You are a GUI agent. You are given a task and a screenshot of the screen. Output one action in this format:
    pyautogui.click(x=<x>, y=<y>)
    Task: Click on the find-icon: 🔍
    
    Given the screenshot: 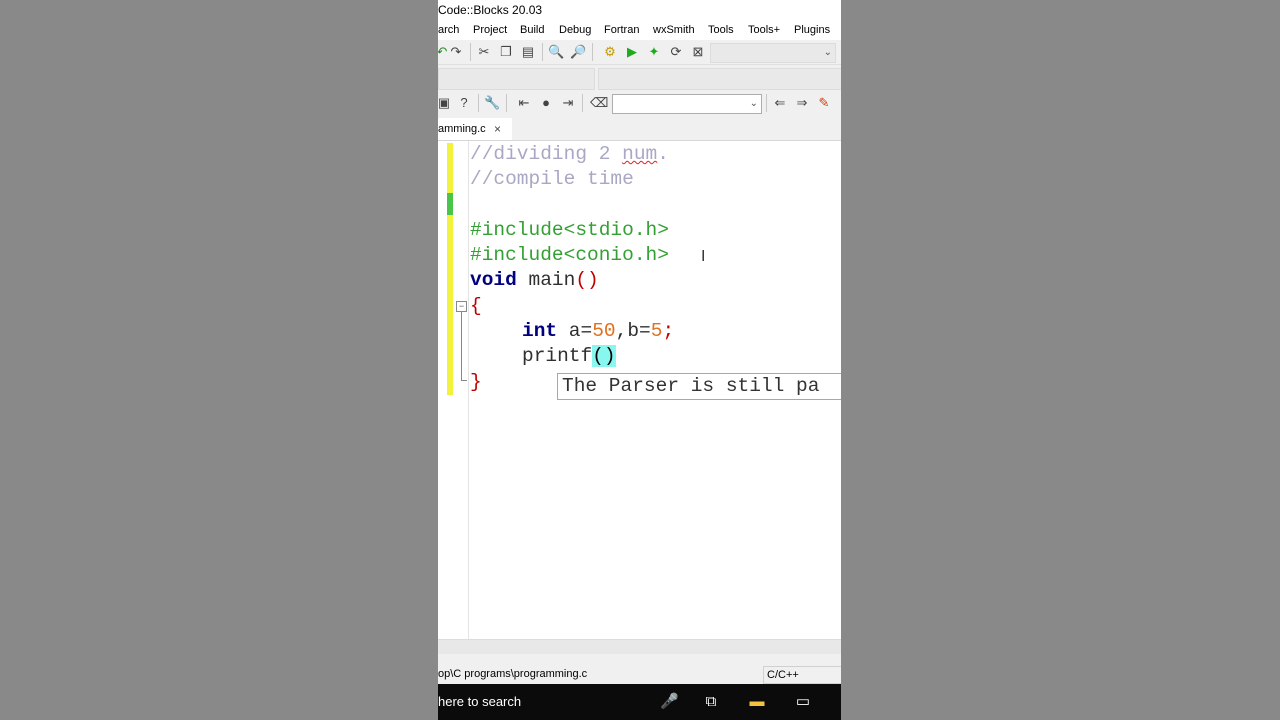 What is the action you would take?
    pyautogui.click(x=556, y=52)
    